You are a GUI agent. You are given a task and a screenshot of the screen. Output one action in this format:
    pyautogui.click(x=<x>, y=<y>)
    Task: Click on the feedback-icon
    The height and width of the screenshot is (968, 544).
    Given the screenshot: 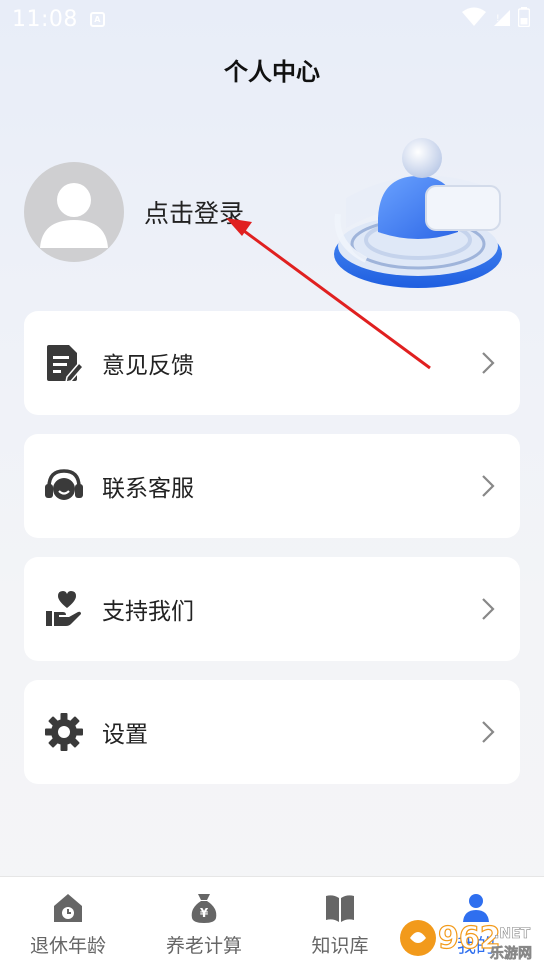 What is the action you would take?
    pyautogui.click(x=64, y=363)
    